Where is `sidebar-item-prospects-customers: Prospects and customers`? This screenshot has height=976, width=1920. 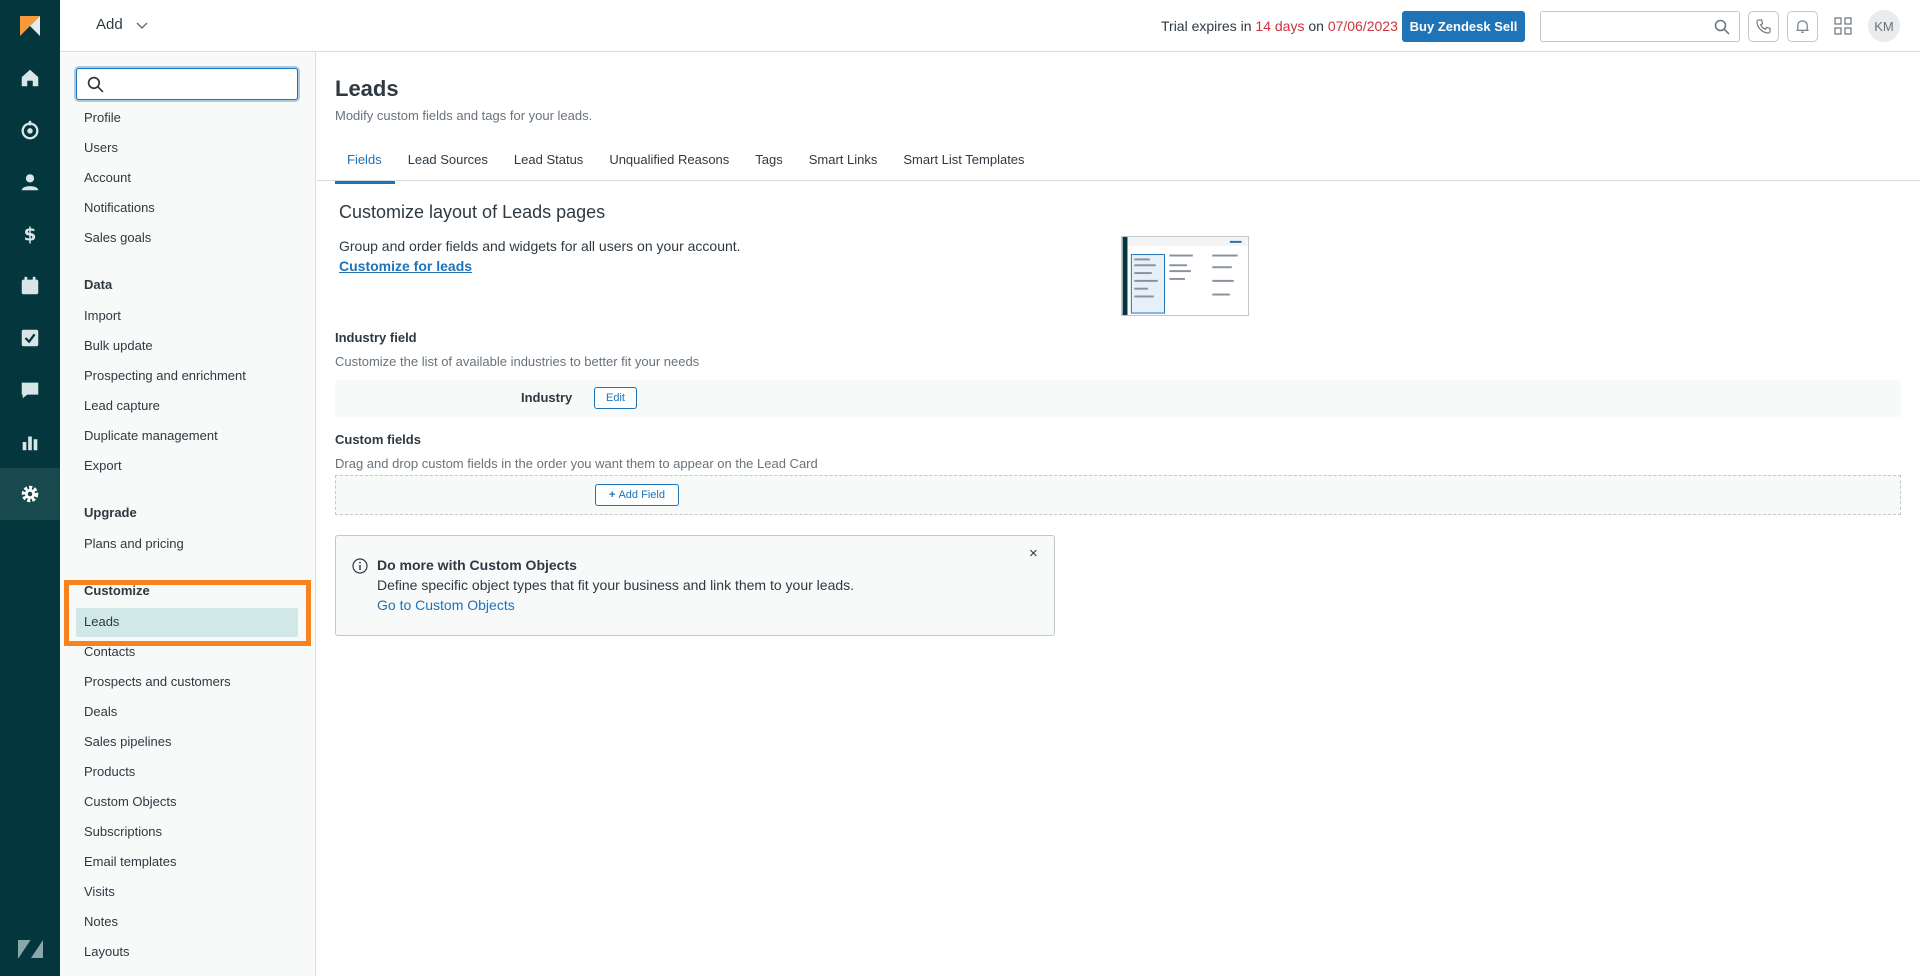
sidebar-item-prospects-customers: Prospects and customers is located at coordinates (157, 681).